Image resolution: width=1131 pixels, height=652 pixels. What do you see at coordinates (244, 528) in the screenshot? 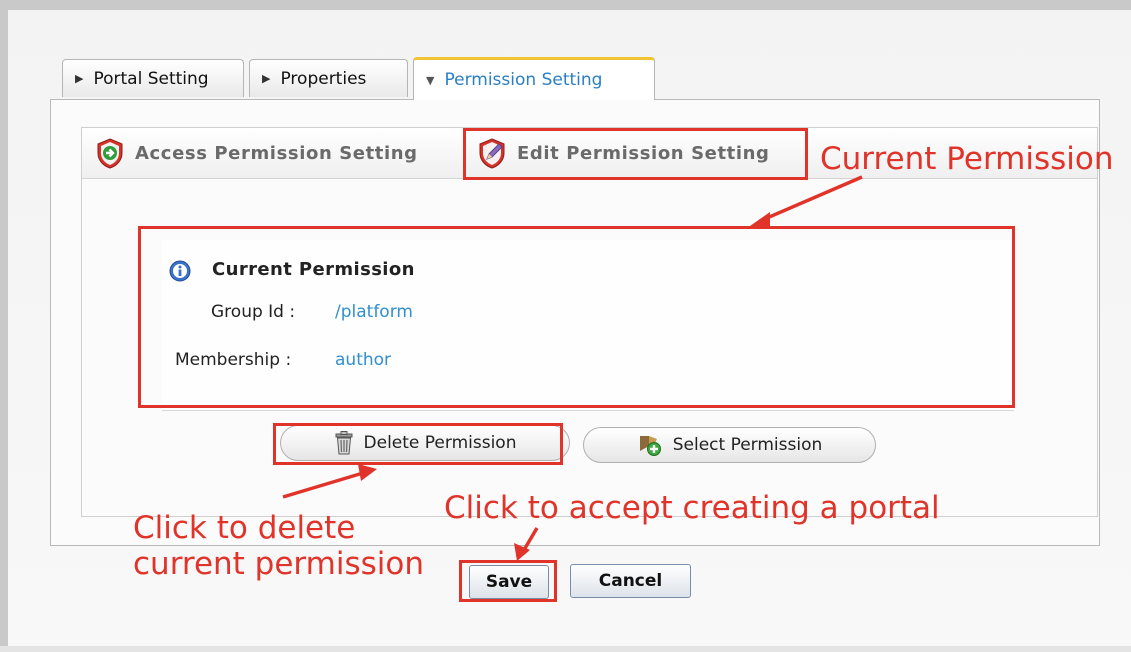
I see `annotation-delete-line1: Click to delete` at bounding box center [244, 528].